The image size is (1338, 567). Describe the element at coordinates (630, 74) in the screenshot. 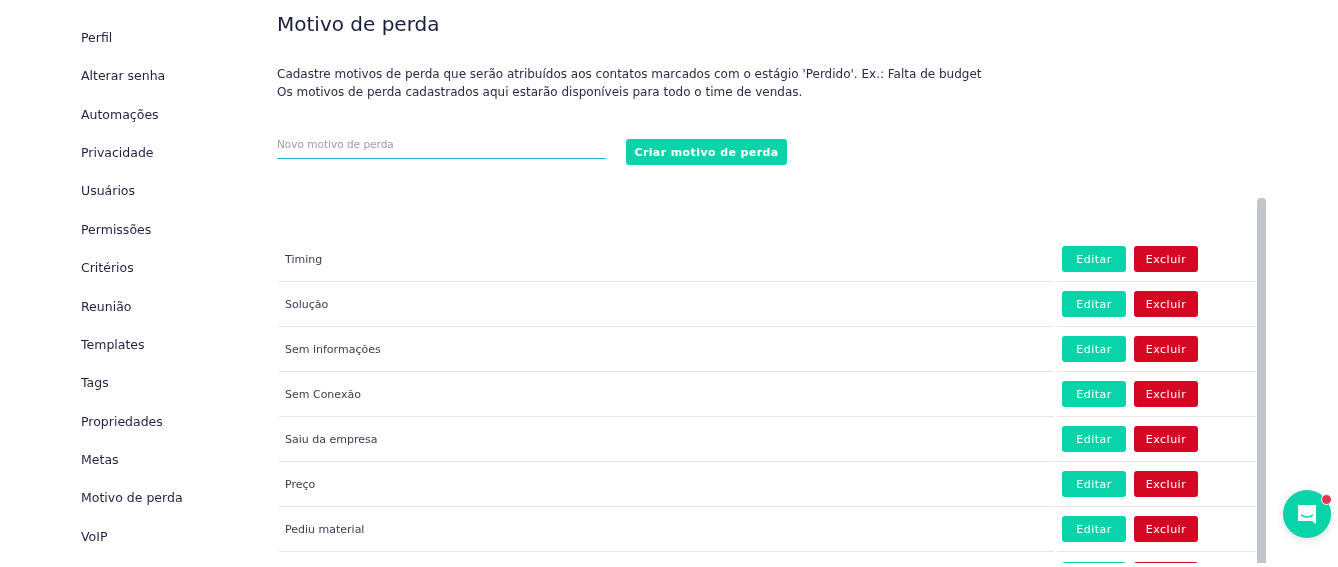

I see `description-text: Cadastre motivos de perda que serão atribuídos aos contatos marcados com o estágio 'Perdido'. Ex.: Falta de budget` at that location.